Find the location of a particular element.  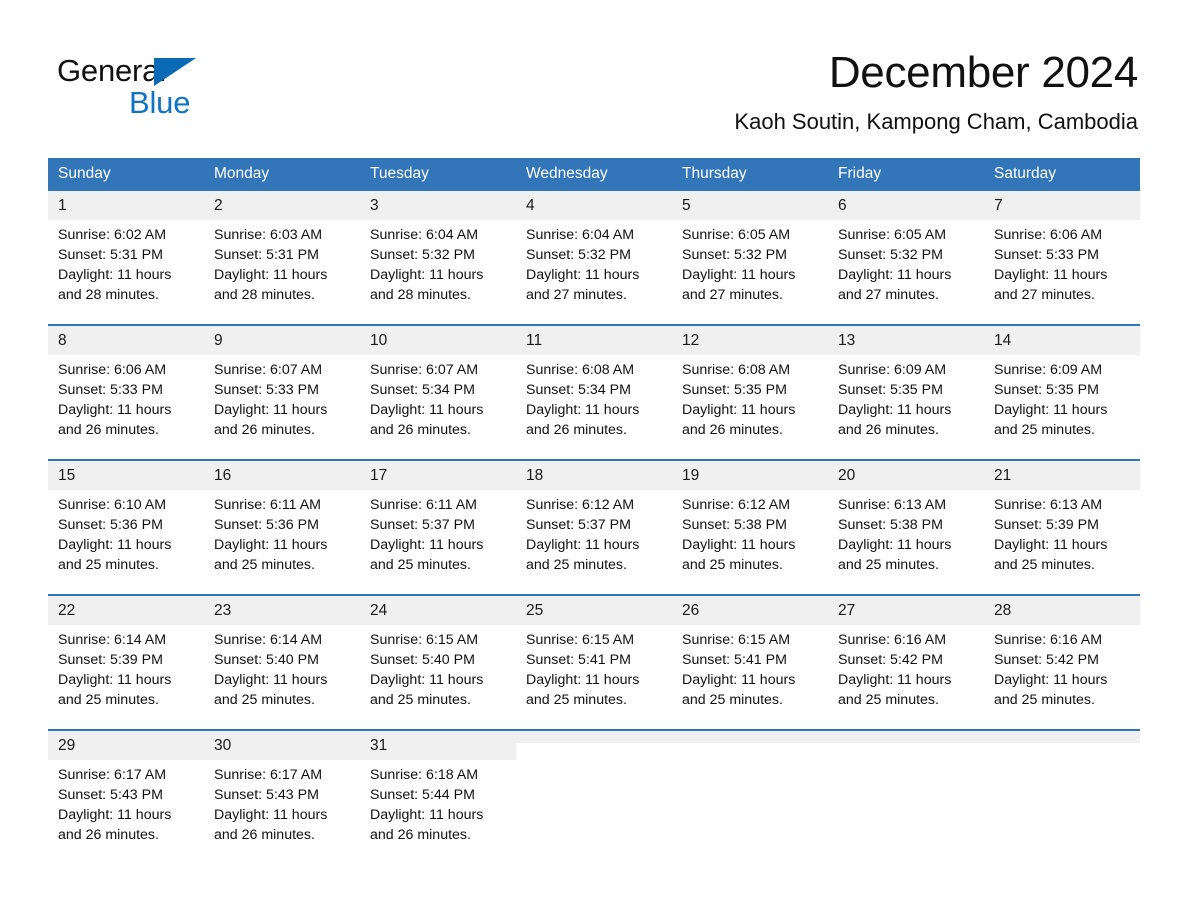

day-number: 31 is located at coordinates (438, 745).